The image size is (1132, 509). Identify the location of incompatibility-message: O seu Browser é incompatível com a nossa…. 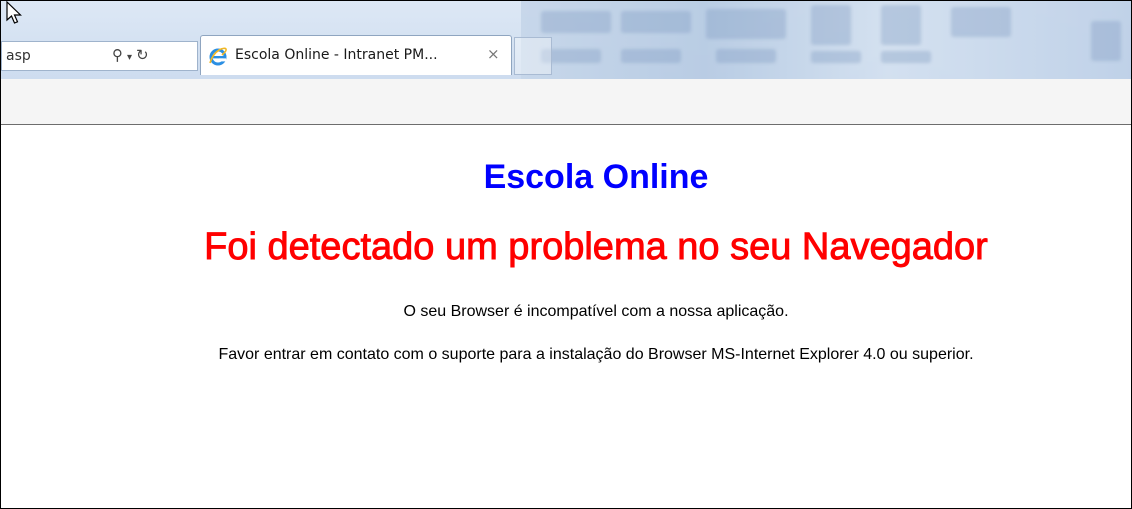
(596, 311).